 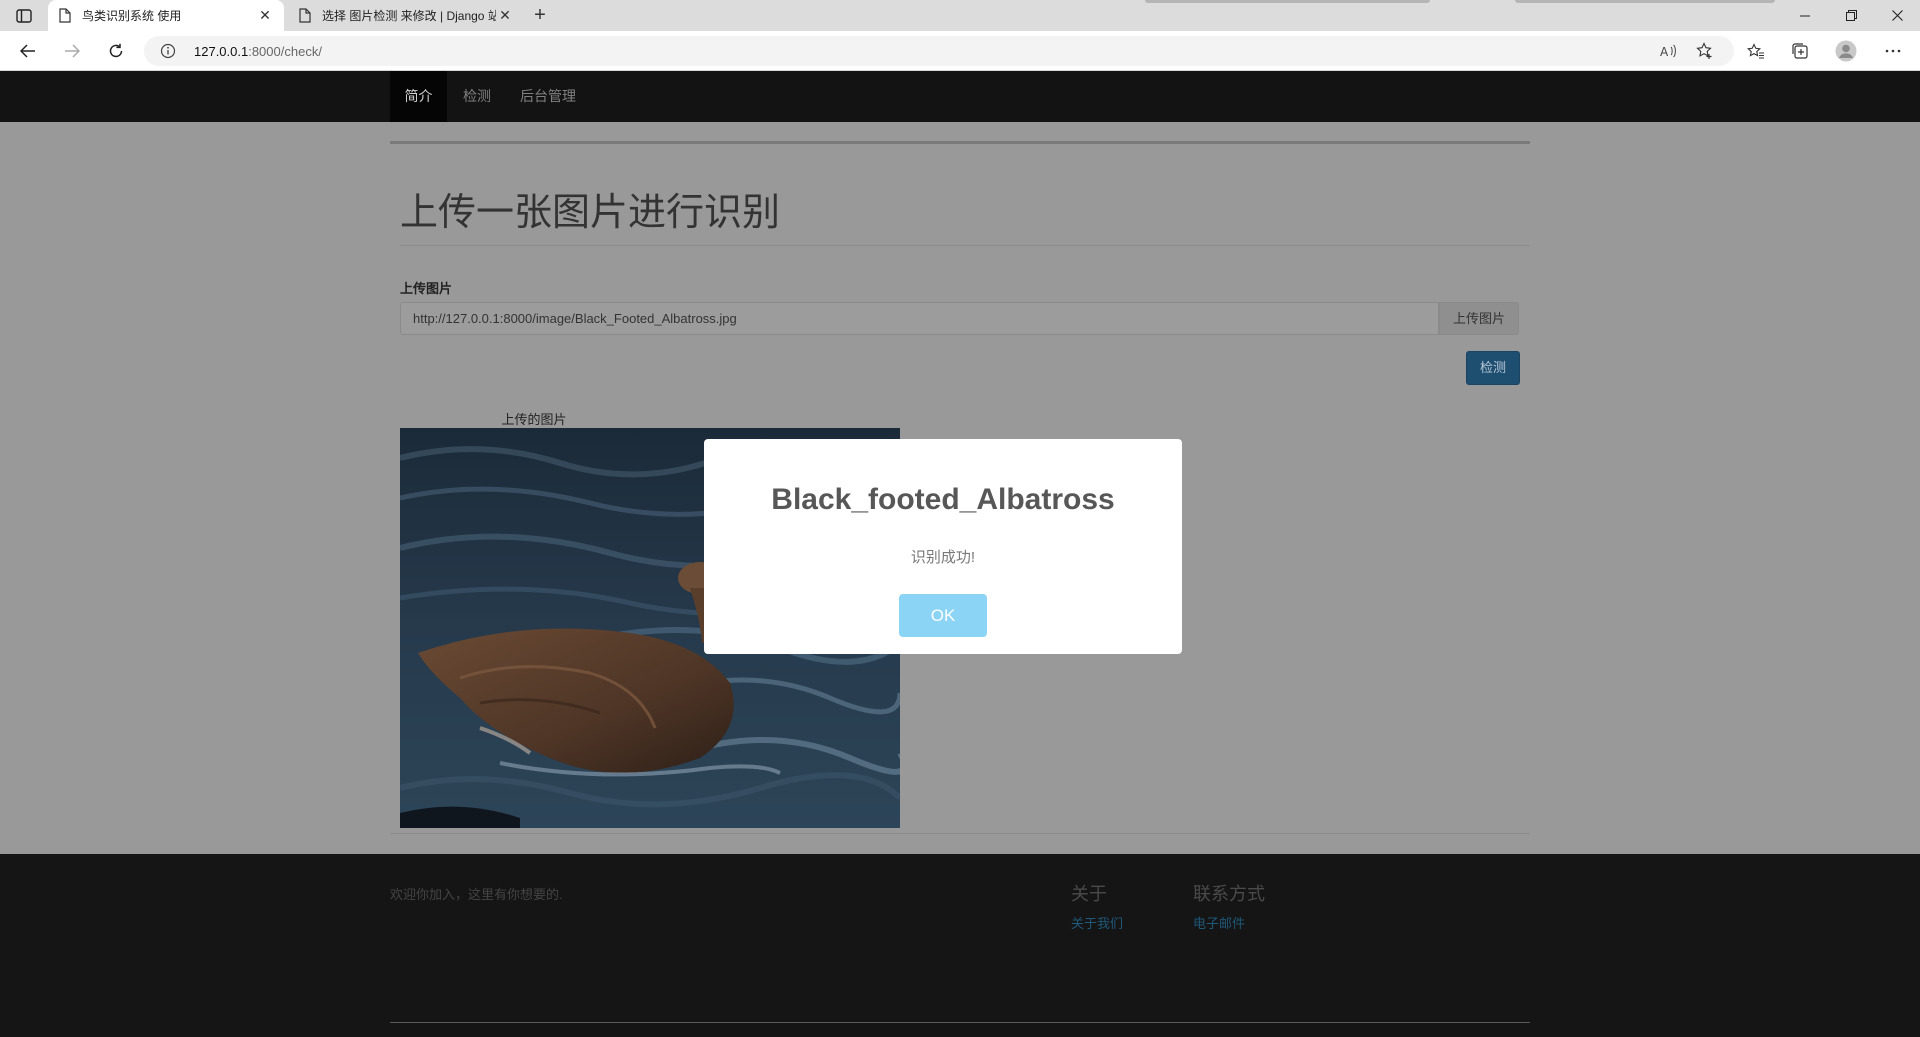 What do you see at coordinates (477, 96) in the screenshot?
I see `nav-item-detect: 检测` at bounding box center [477, 96].